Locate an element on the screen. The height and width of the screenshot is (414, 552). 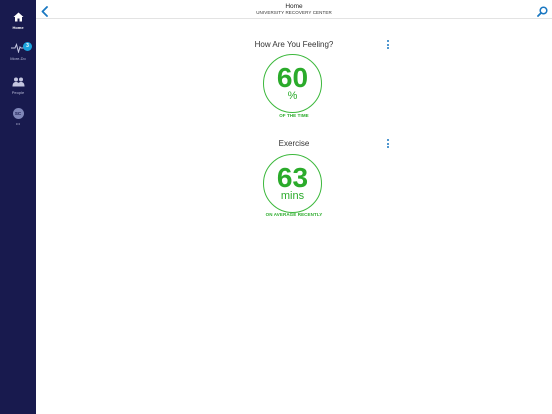
title-block: Home UNIVERSITY RECOVERY CENTER is located at coordinates (294, 9).